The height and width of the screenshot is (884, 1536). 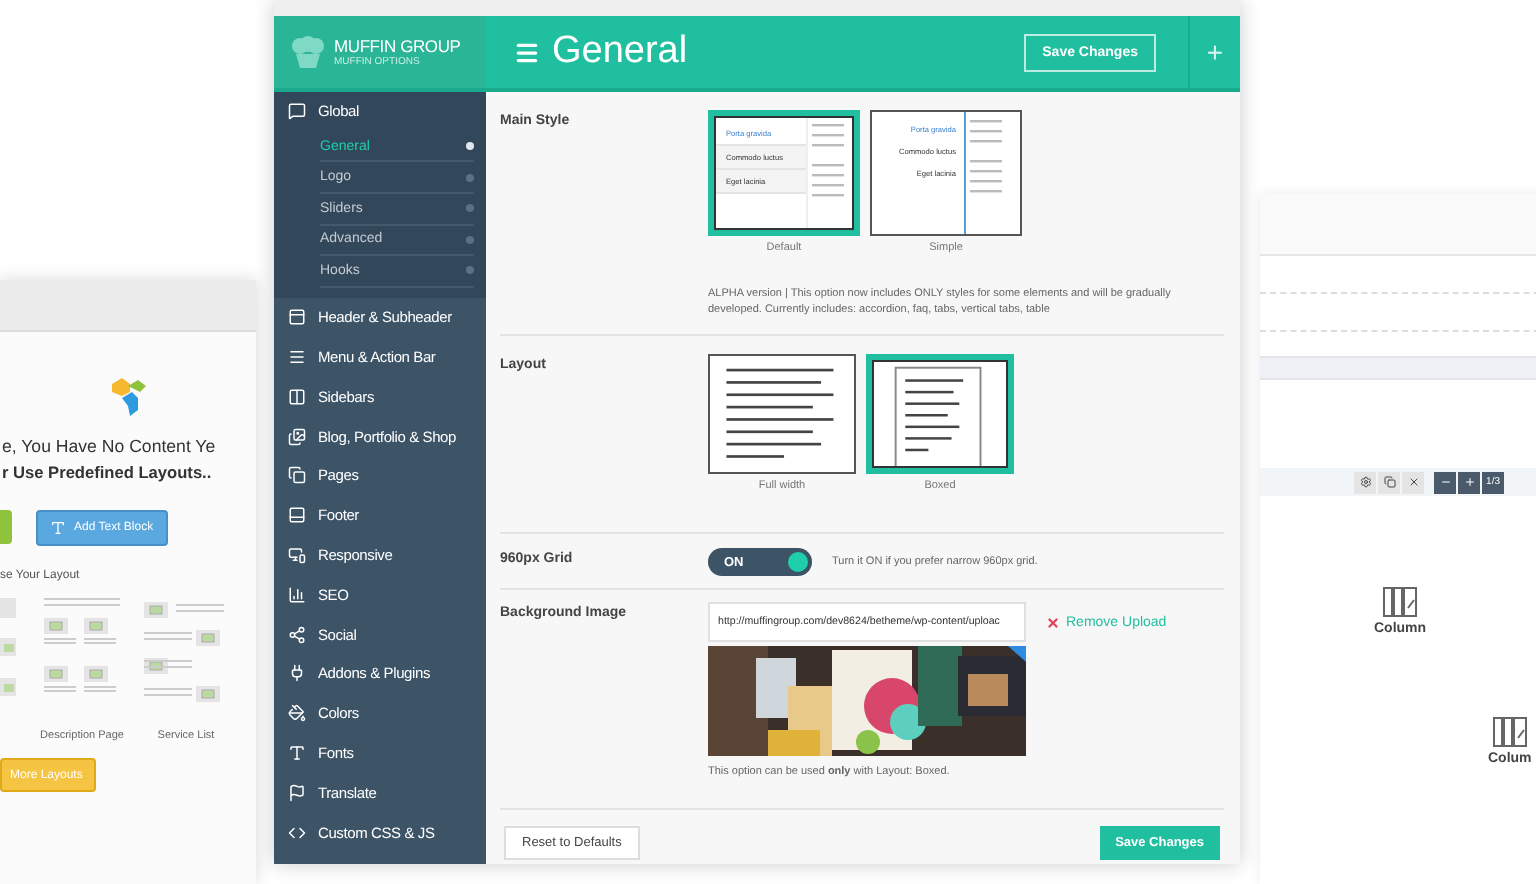 I want to click on page-title: General, so click(x=621, y=52).